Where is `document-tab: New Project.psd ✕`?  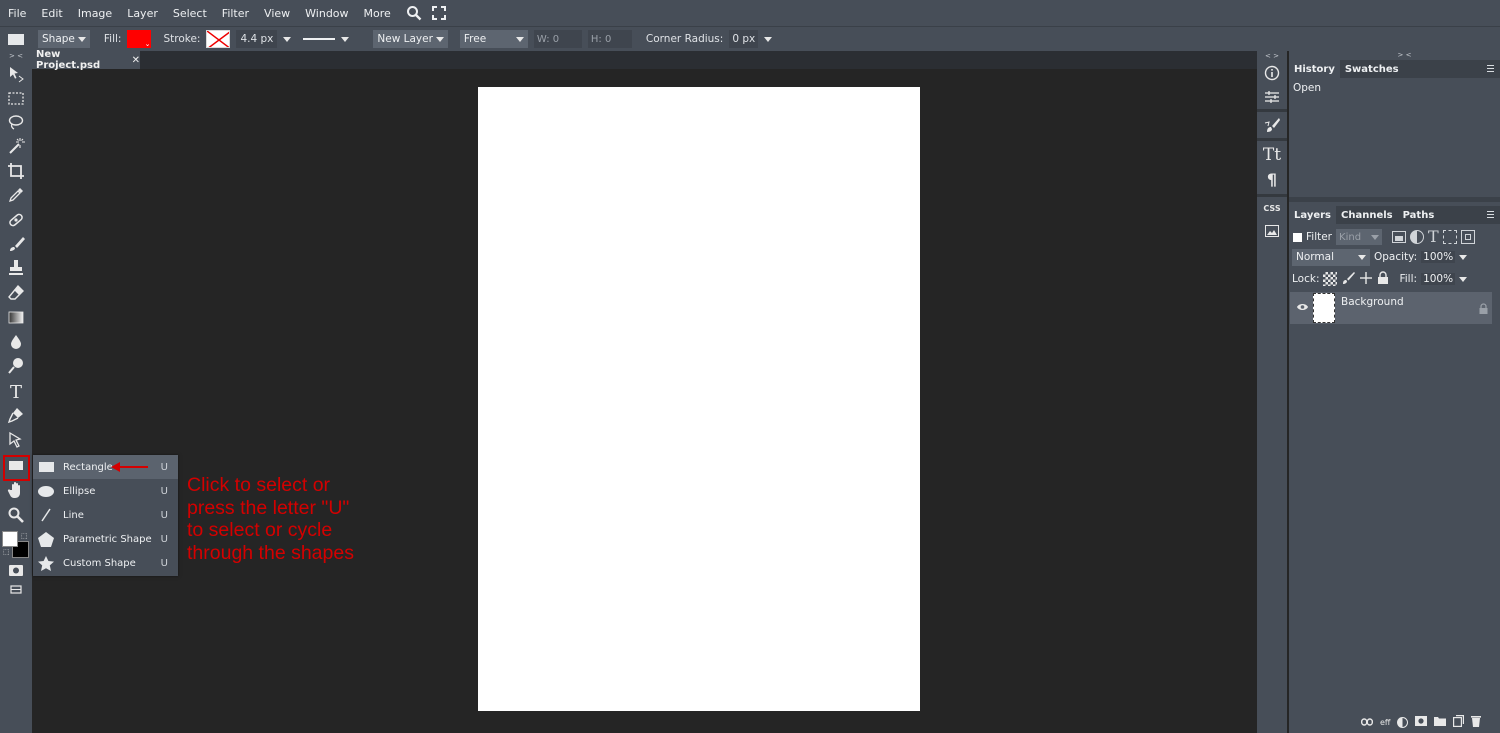 document-tab: New Project.psd ✕ is located at coordinates (86, 60).